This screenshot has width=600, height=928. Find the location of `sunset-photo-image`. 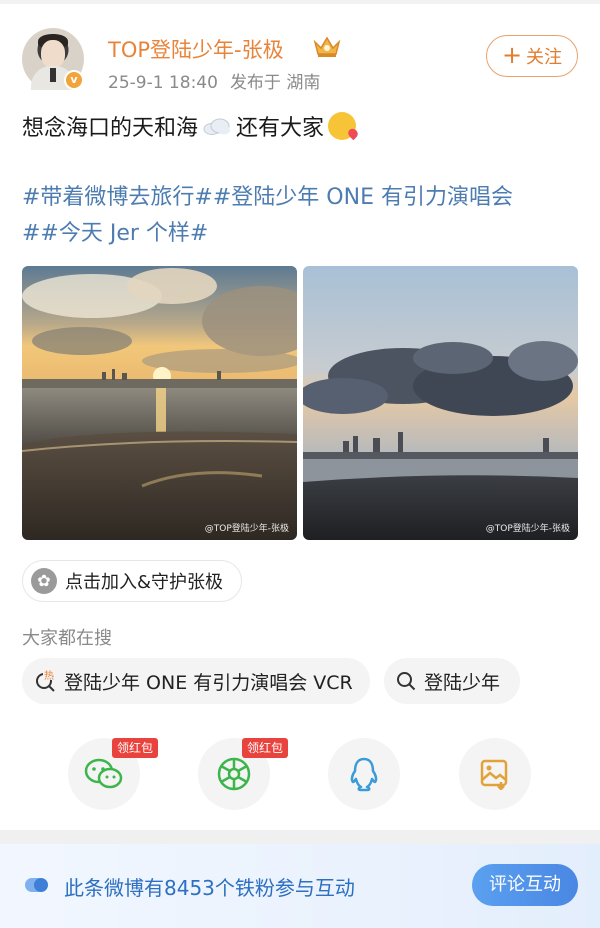

sunset-photo-image is located at coordinates (159, 403).